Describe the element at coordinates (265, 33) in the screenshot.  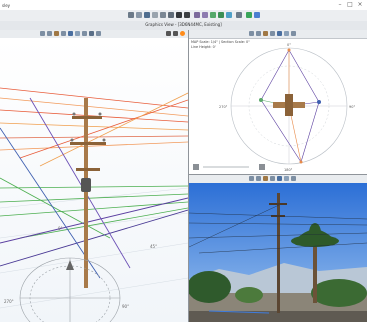
I see `pole-plan-icon` at that location.